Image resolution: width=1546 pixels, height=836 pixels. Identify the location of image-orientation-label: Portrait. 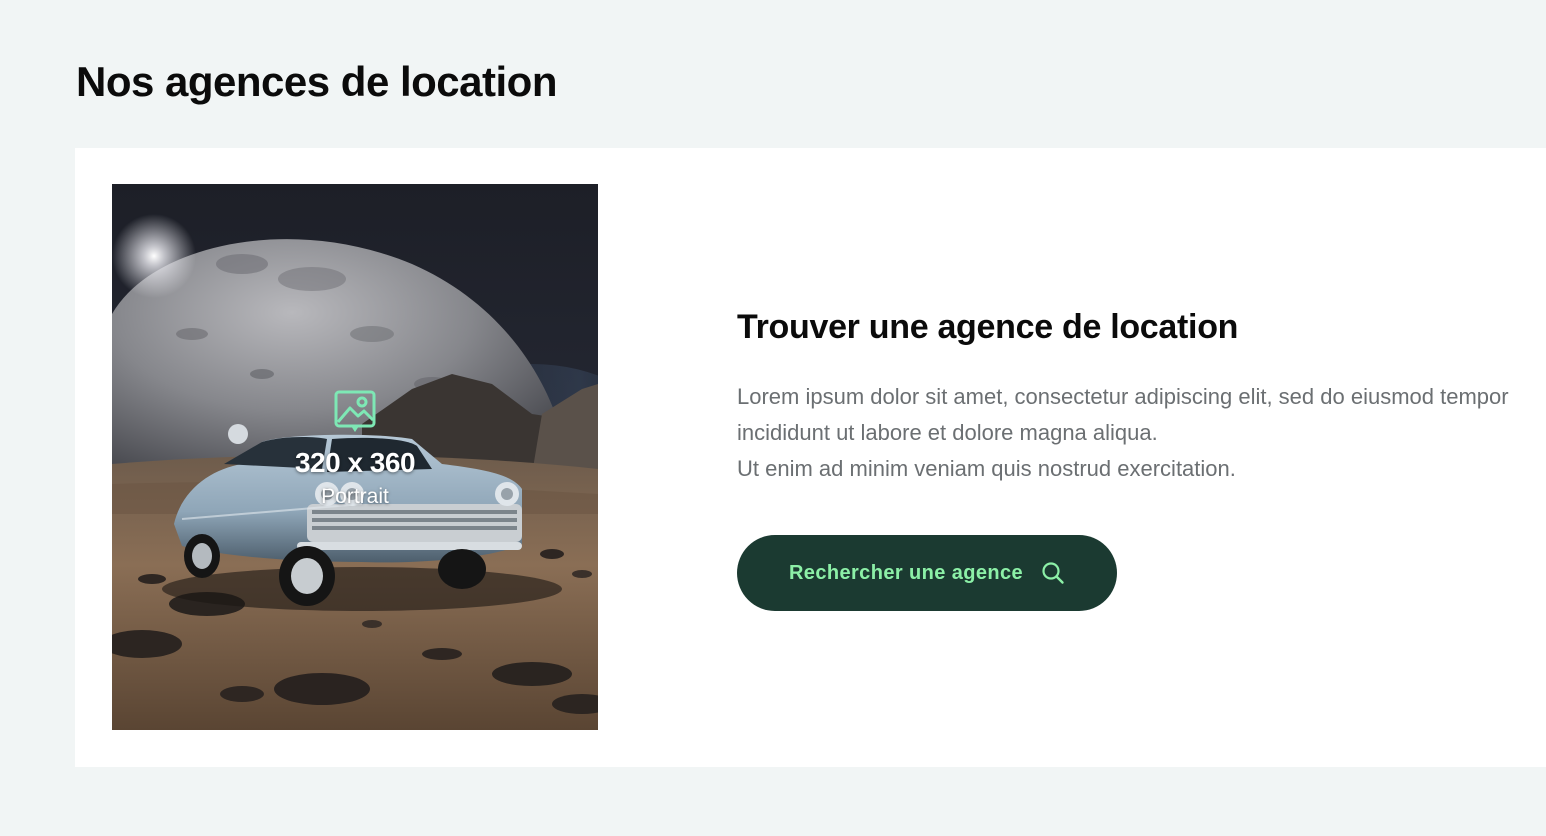
(355, 496).